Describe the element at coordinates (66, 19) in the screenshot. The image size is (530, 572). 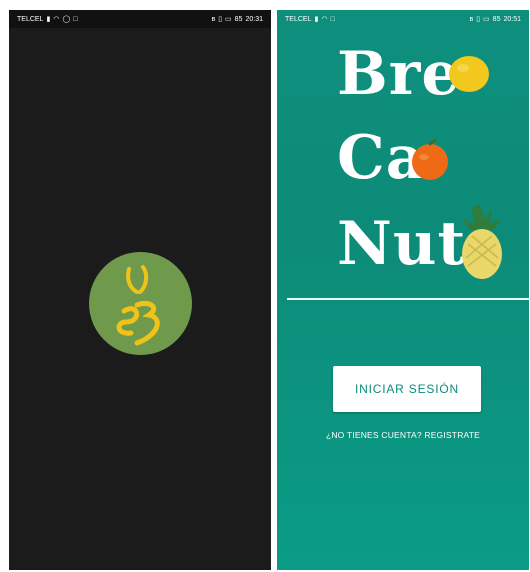
I see `whatsapp-icon: ◯` at that location.